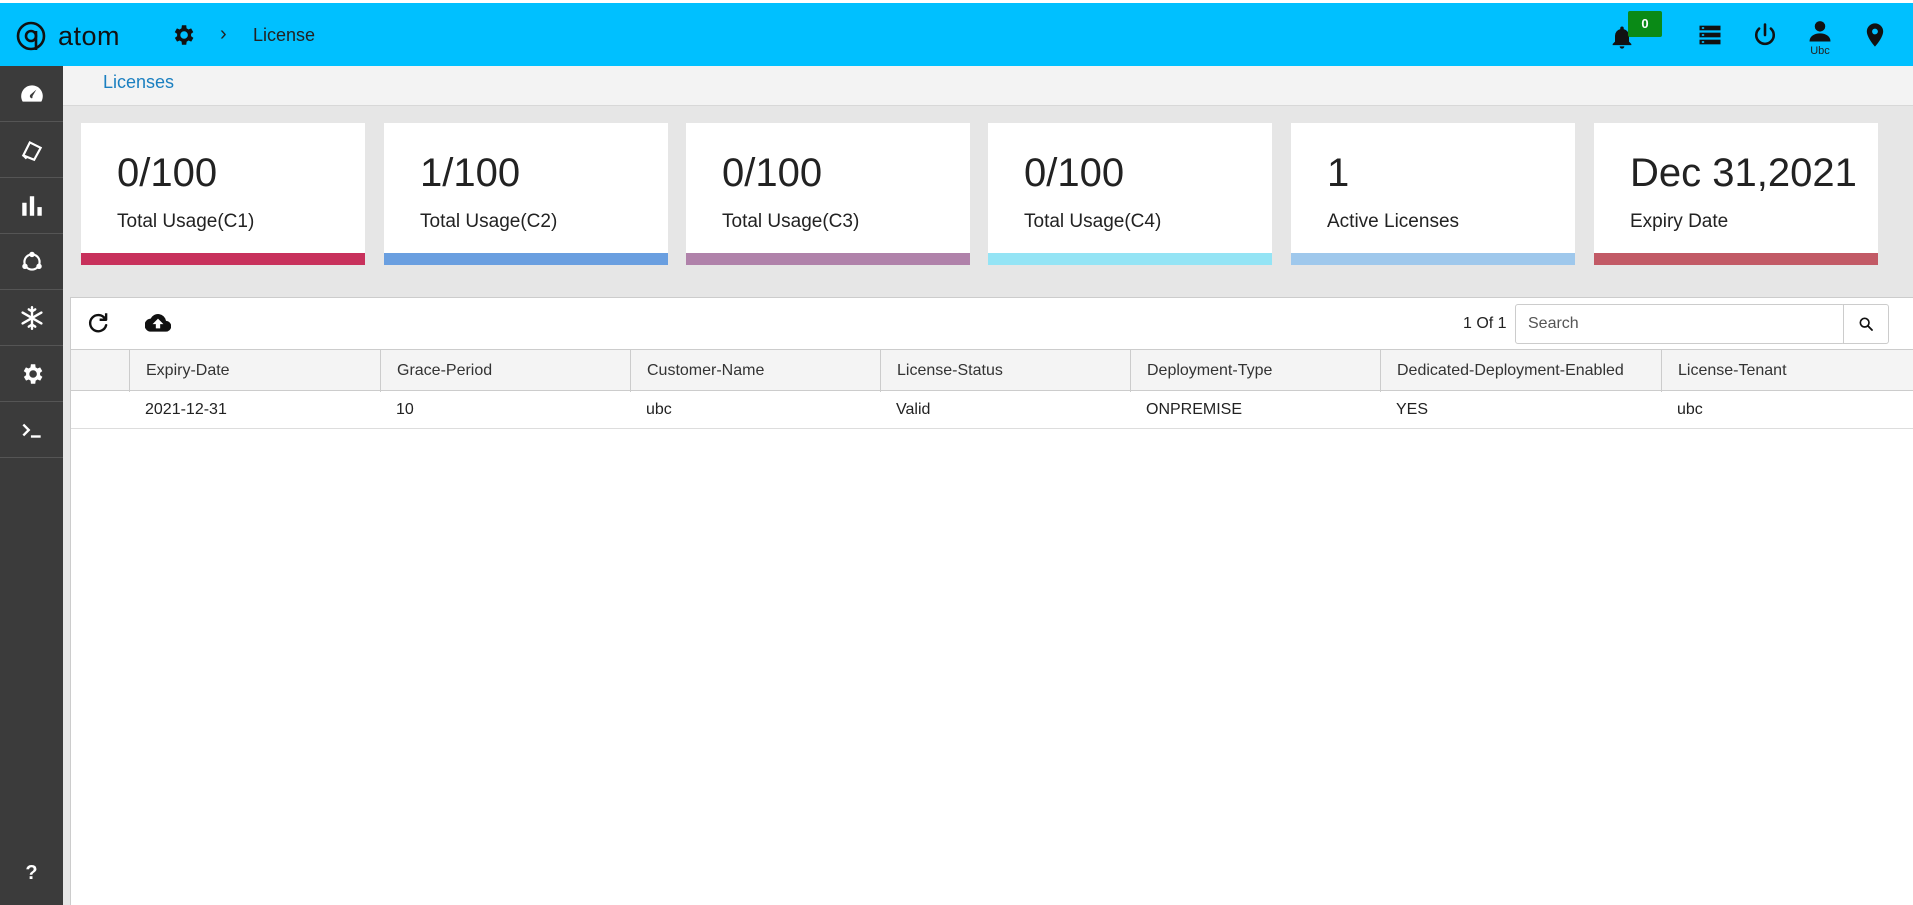 This screenshot has width=1913, height=905. I want to click on user-icon, so click(1820, 31).